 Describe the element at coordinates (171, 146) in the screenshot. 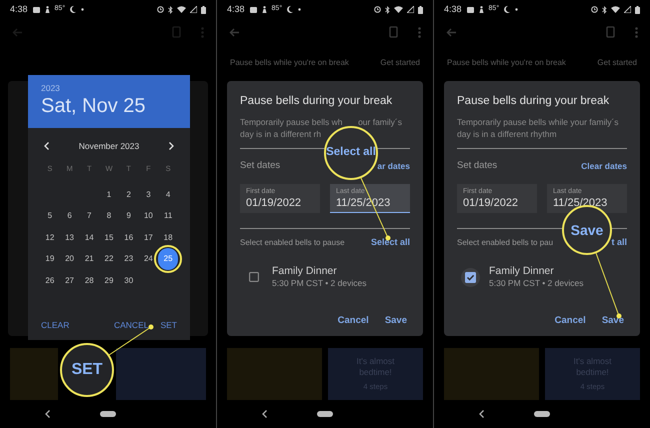

I see `next-month-icon` at that location.